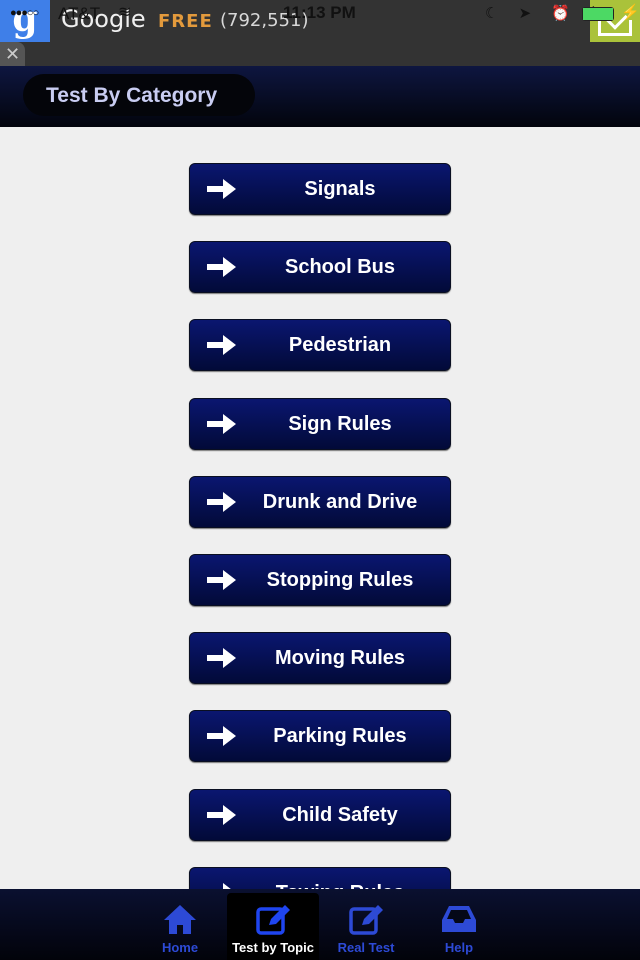 The image size is (640, 960). I want to click on tab-label: Test by Topic, so click(273, 947).